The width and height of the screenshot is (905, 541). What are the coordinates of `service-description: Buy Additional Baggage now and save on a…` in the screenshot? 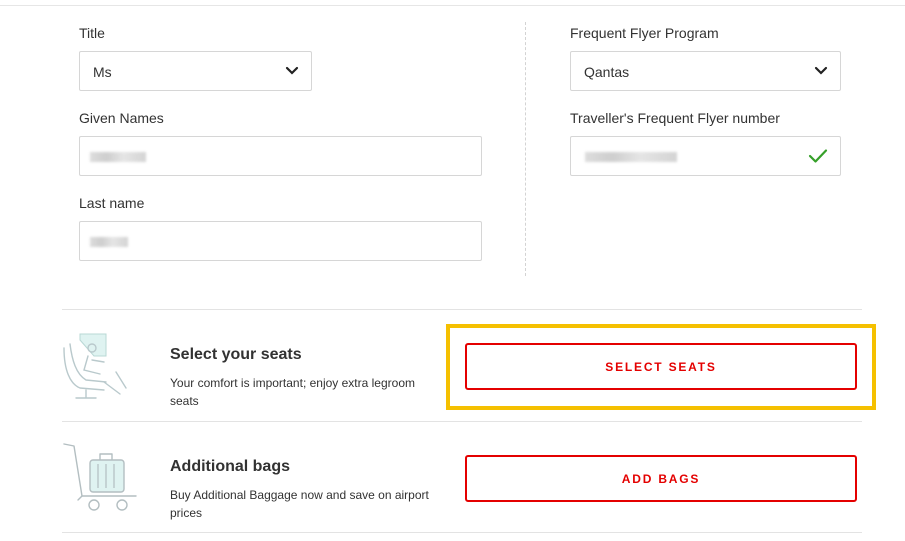 It's located at (299, 504).